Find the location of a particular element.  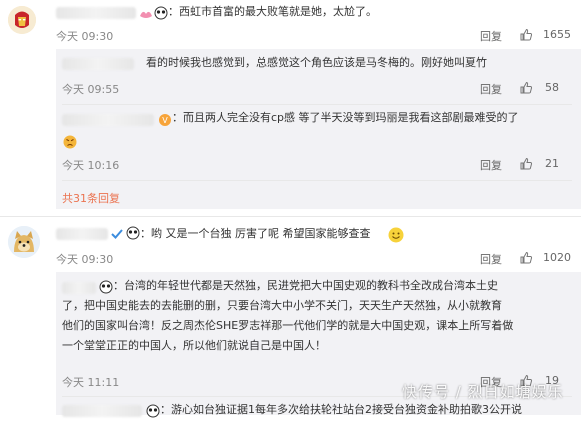

more-replies-link: 共31条回复 is located at coordinates (91, 198).